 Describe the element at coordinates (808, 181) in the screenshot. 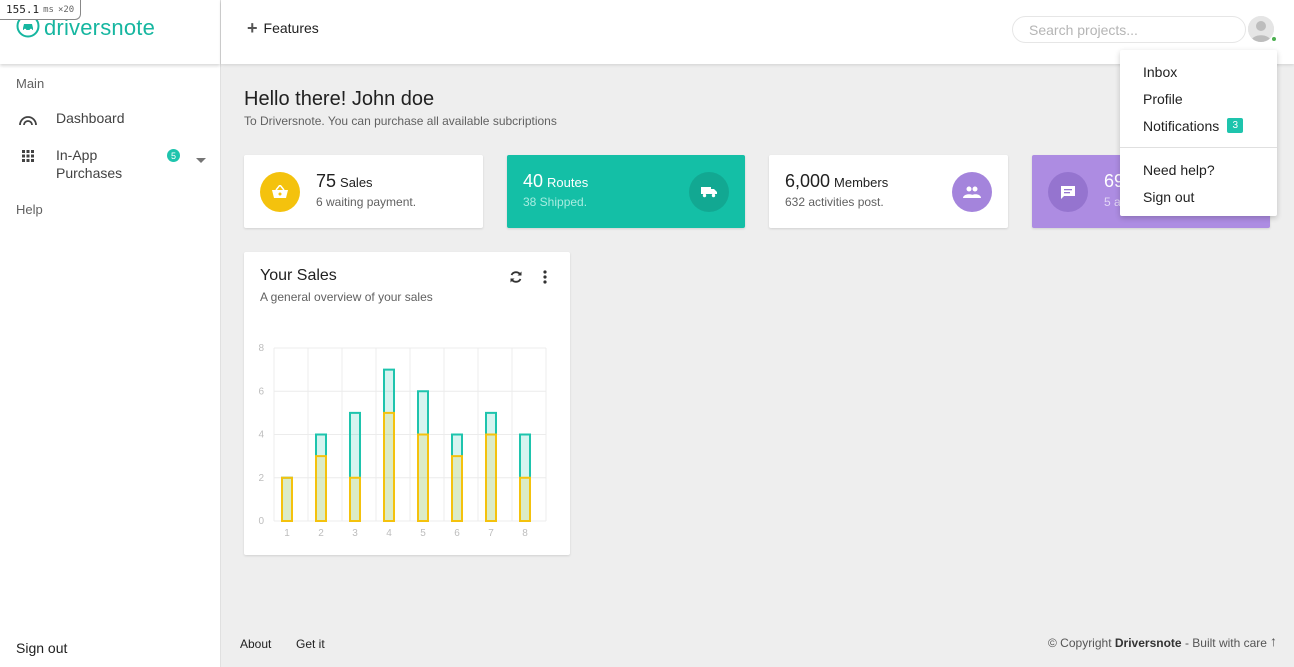

I see `members-value: 6,000` at that location.